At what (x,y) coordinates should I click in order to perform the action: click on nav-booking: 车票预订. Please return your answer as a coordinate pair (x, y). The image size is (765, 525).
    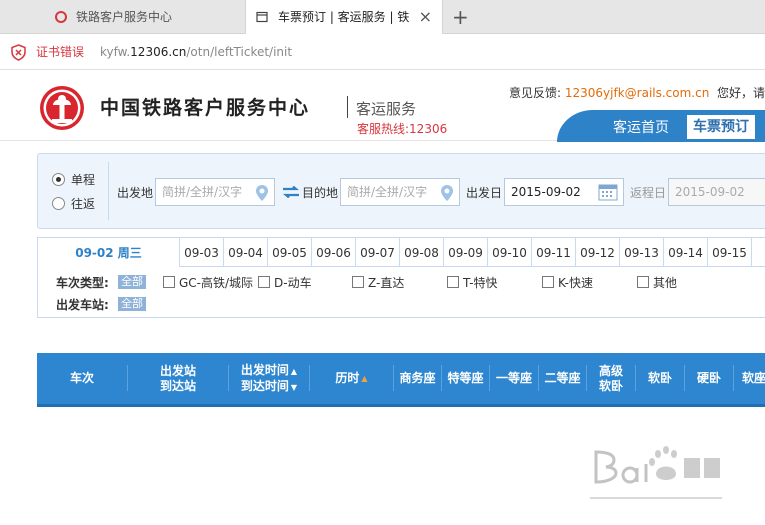
    Looking at the image, I should click on (721, 127).